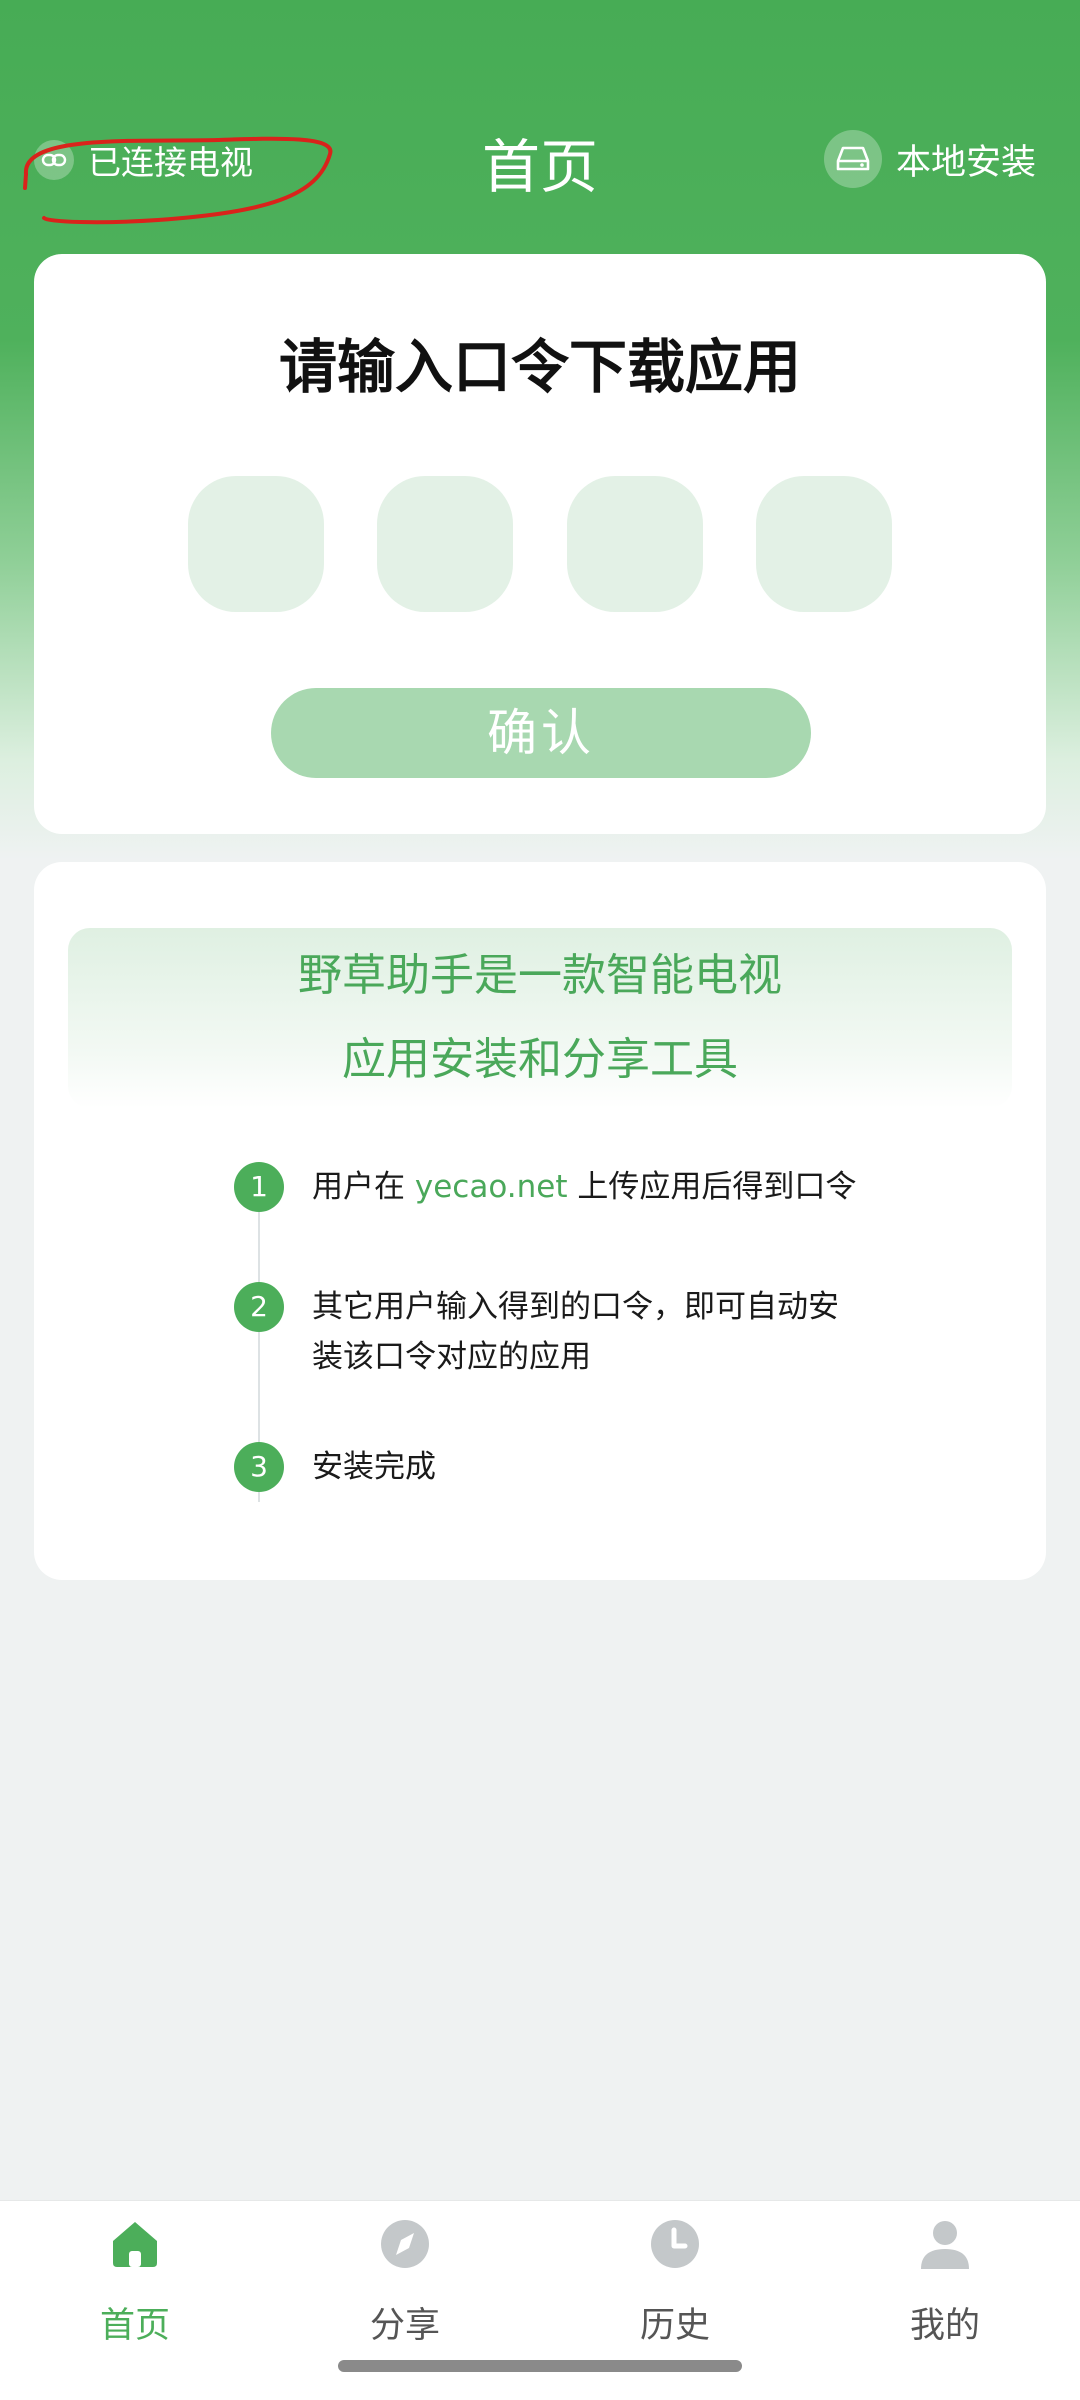 Image resolution: width=1080 pixels, height=2400 pixels. I want to click on home-icon, so click(135, 2244).